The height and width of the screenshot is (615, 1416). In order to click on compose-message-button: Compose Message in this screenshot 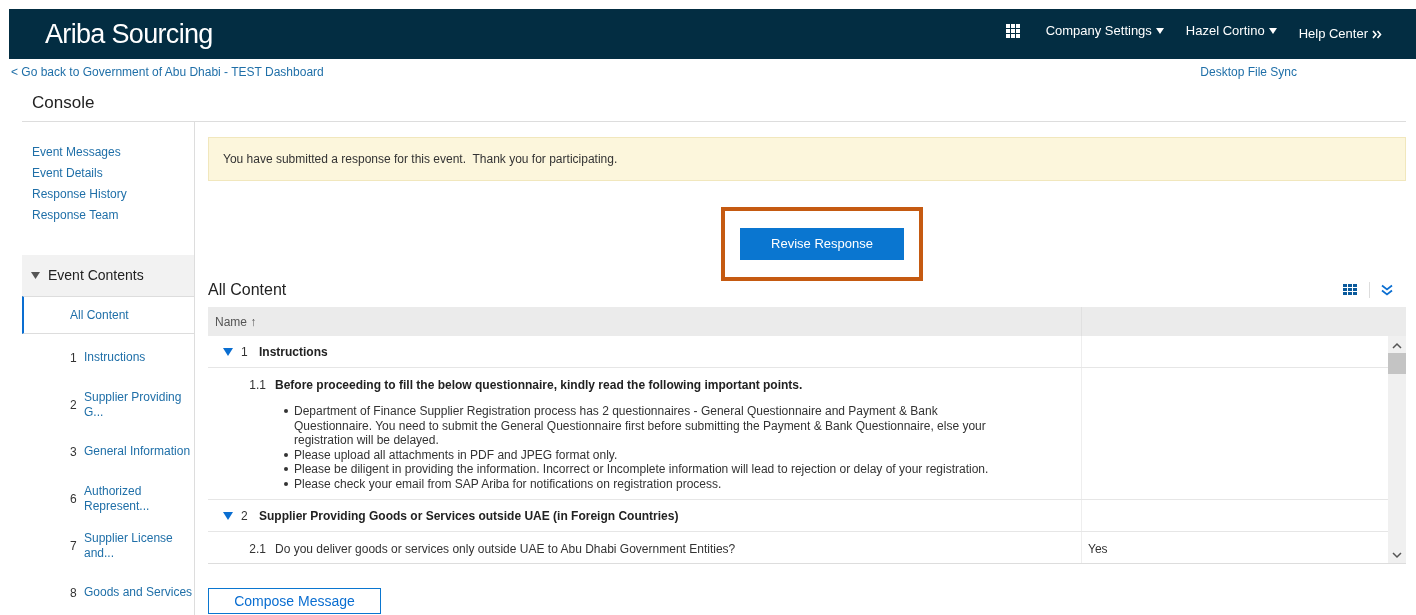, I will do `click(294, 601)`.